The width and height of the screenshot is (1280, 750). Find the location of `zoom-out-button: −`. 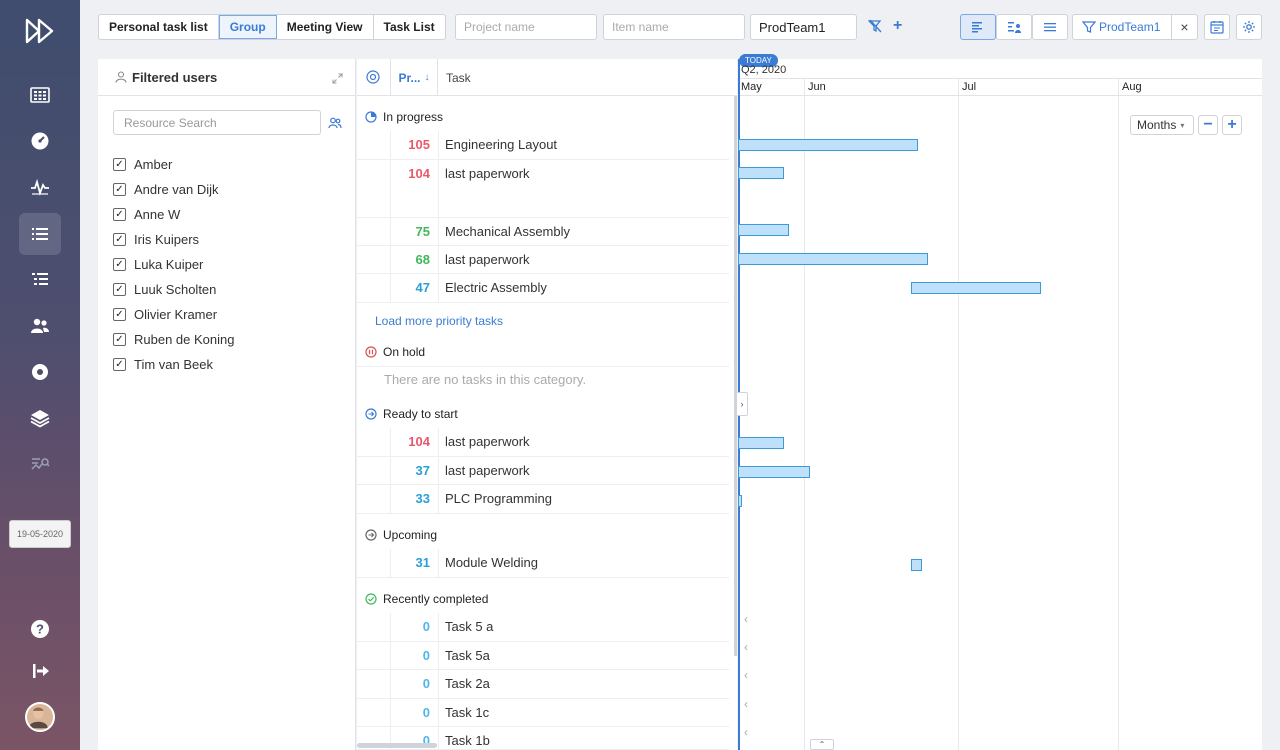

zoom-out-button: − is located at coordinates (1208, 125).